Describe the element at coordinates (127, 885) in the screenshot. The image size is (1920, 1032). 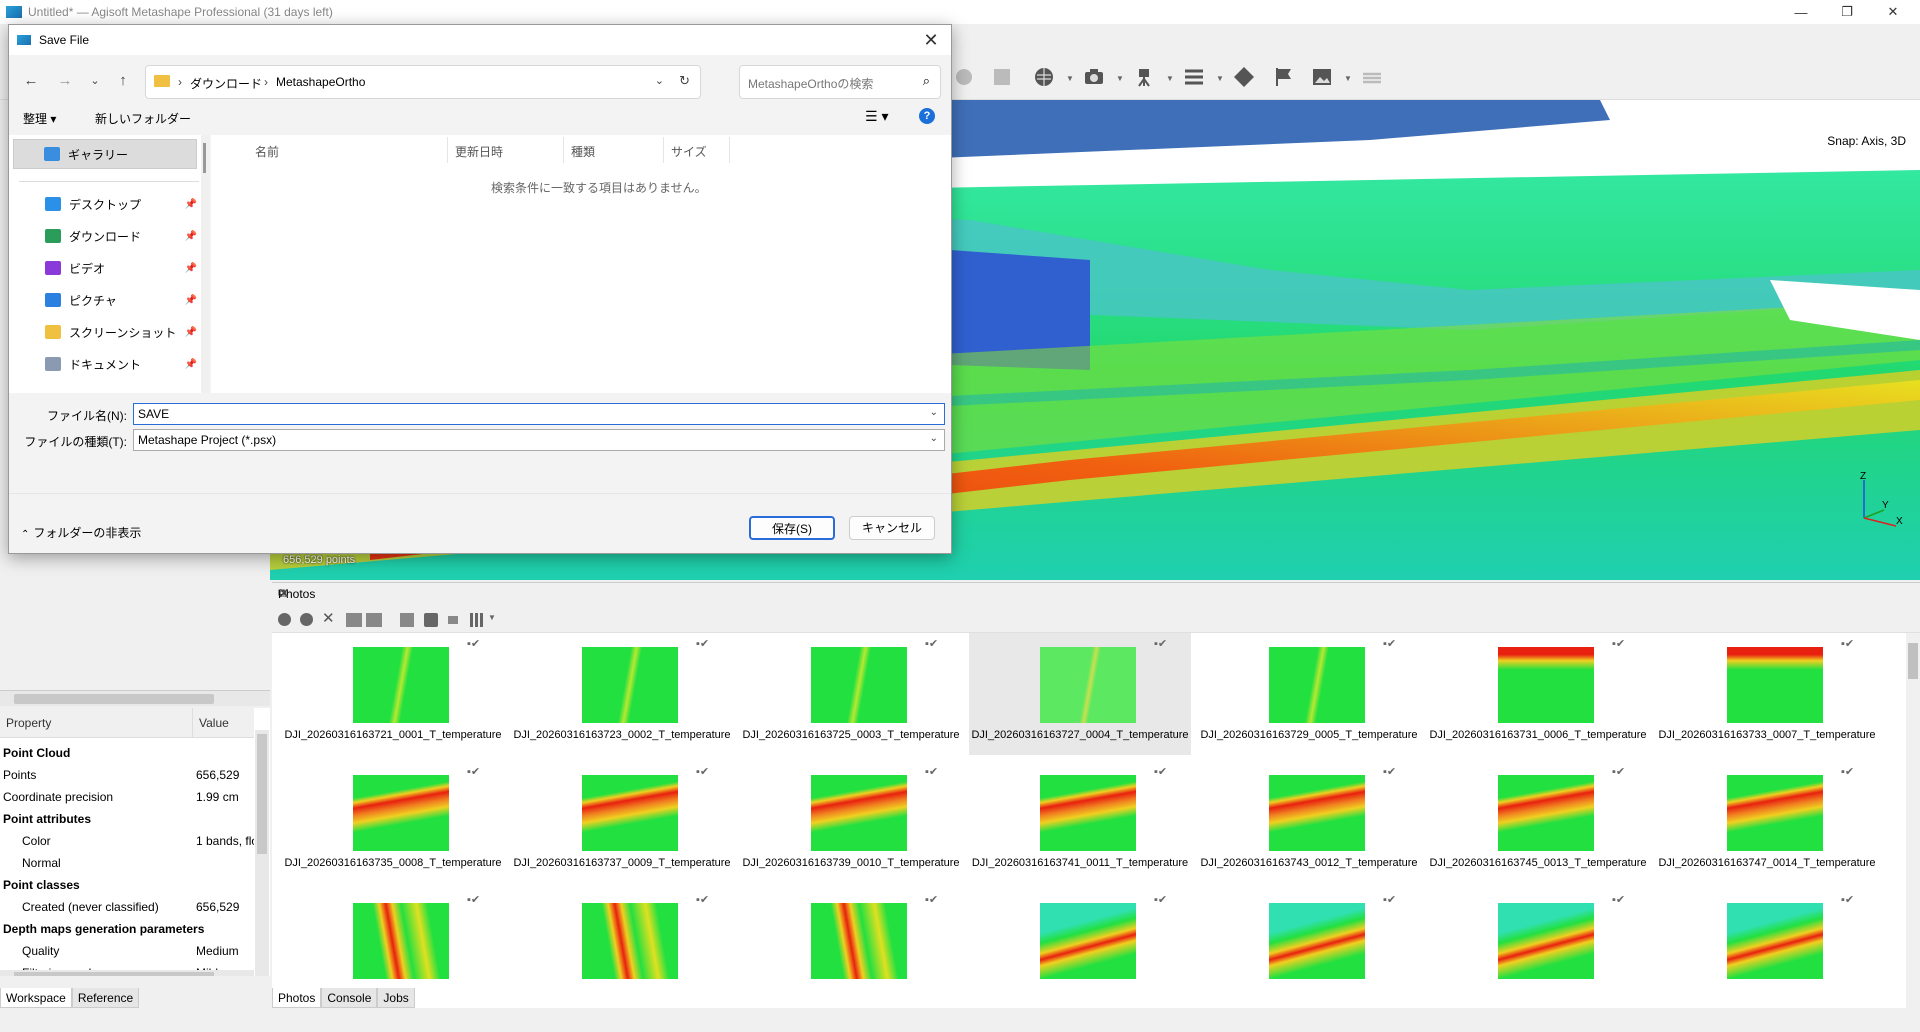
I see `property-group-row: Point classes` at that location.